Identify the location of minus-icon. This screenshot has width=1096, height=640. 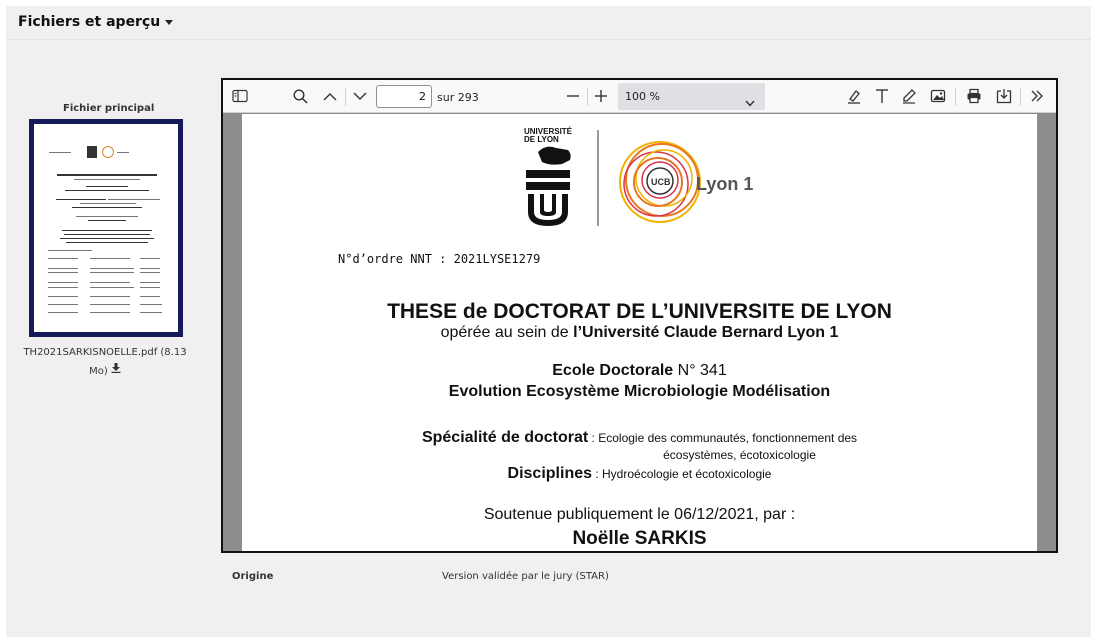
(573, 96).